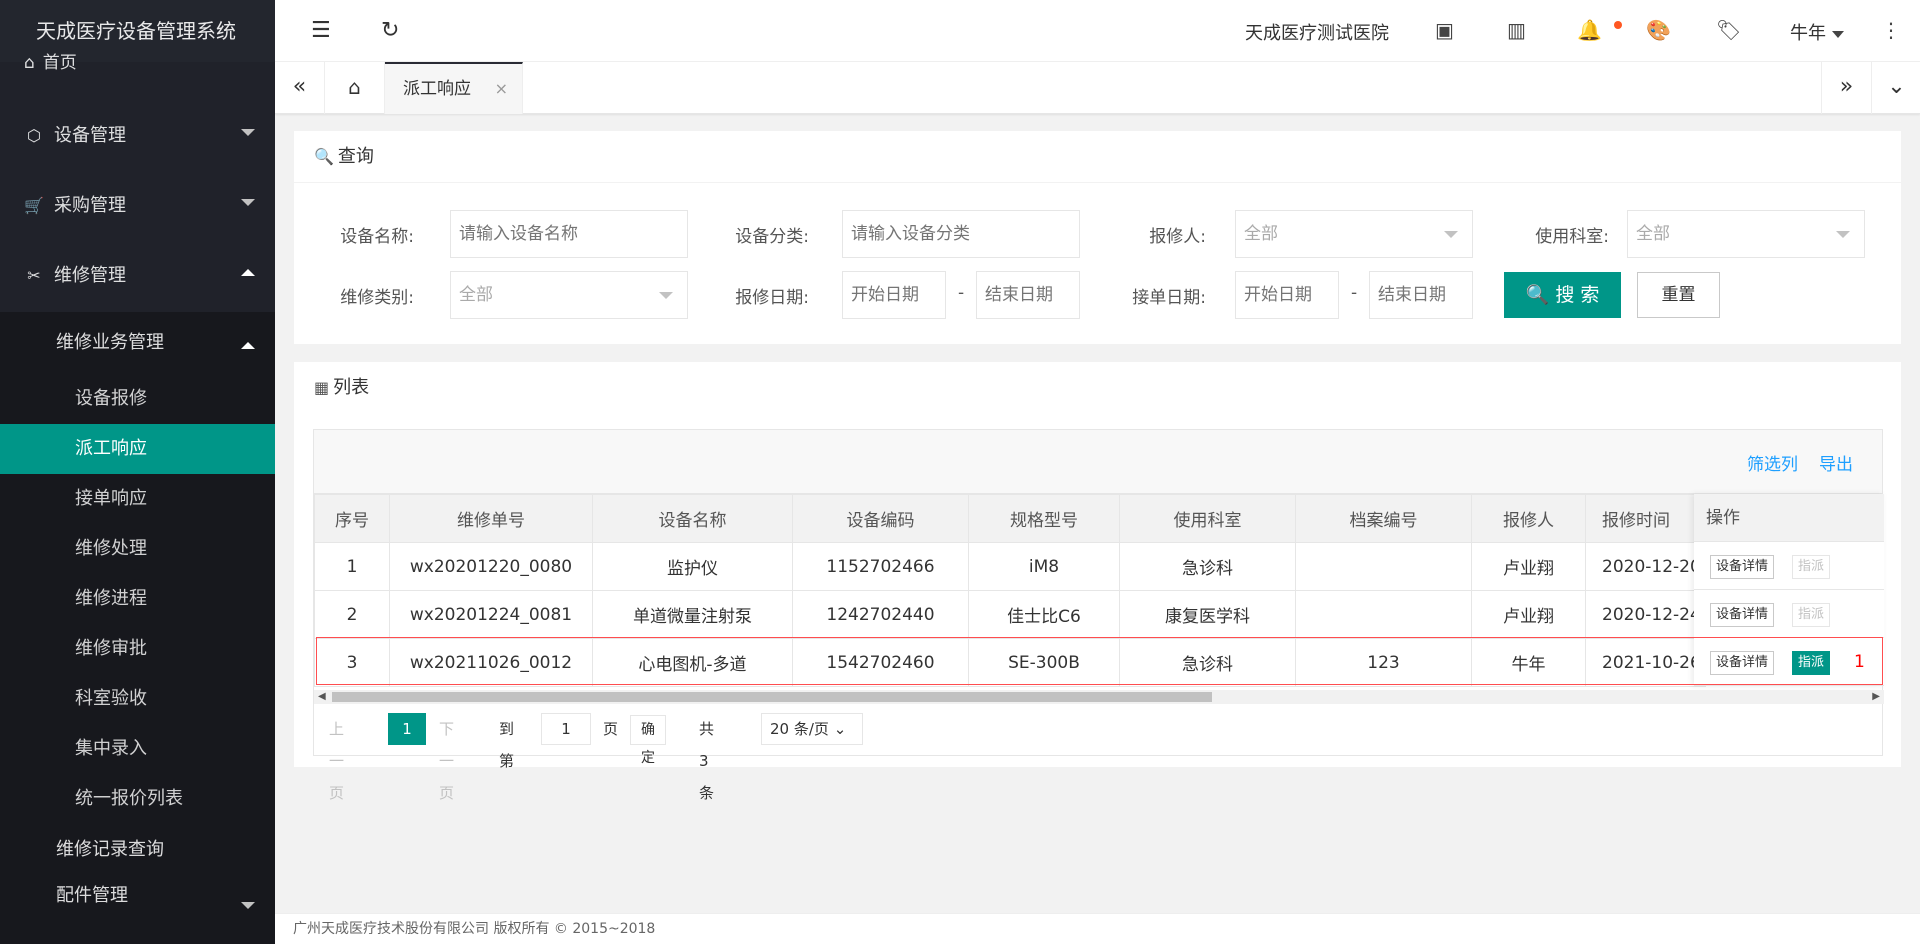 This screenshot has height=944, width=1920. Describe the element at coordinates (692, 518) in the screenshot. I see `col-header: 设备名称` at that location.